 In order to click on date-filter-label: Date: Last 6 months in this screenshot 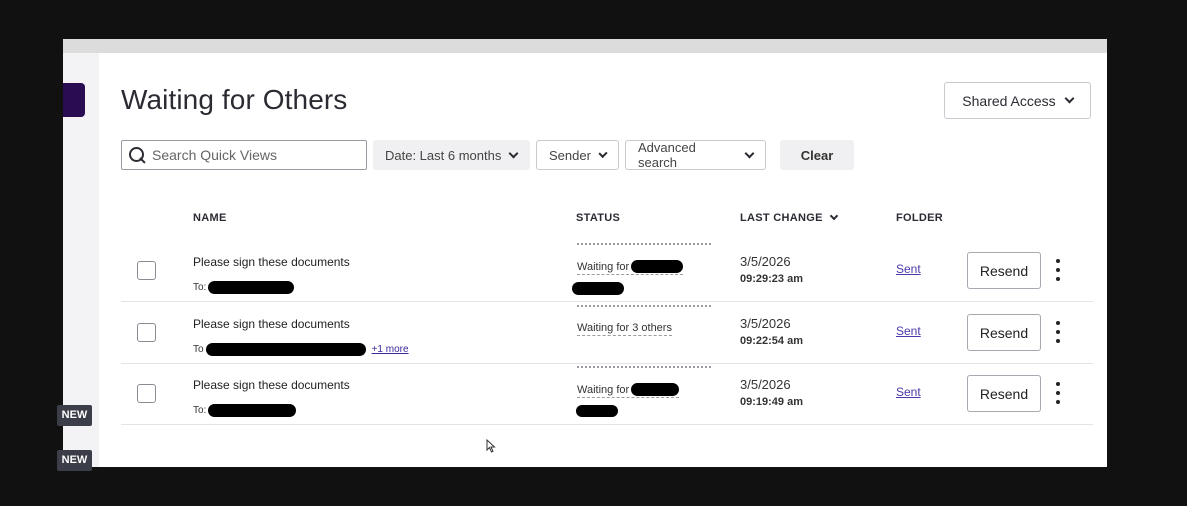, I will do `click(443, 155)`.